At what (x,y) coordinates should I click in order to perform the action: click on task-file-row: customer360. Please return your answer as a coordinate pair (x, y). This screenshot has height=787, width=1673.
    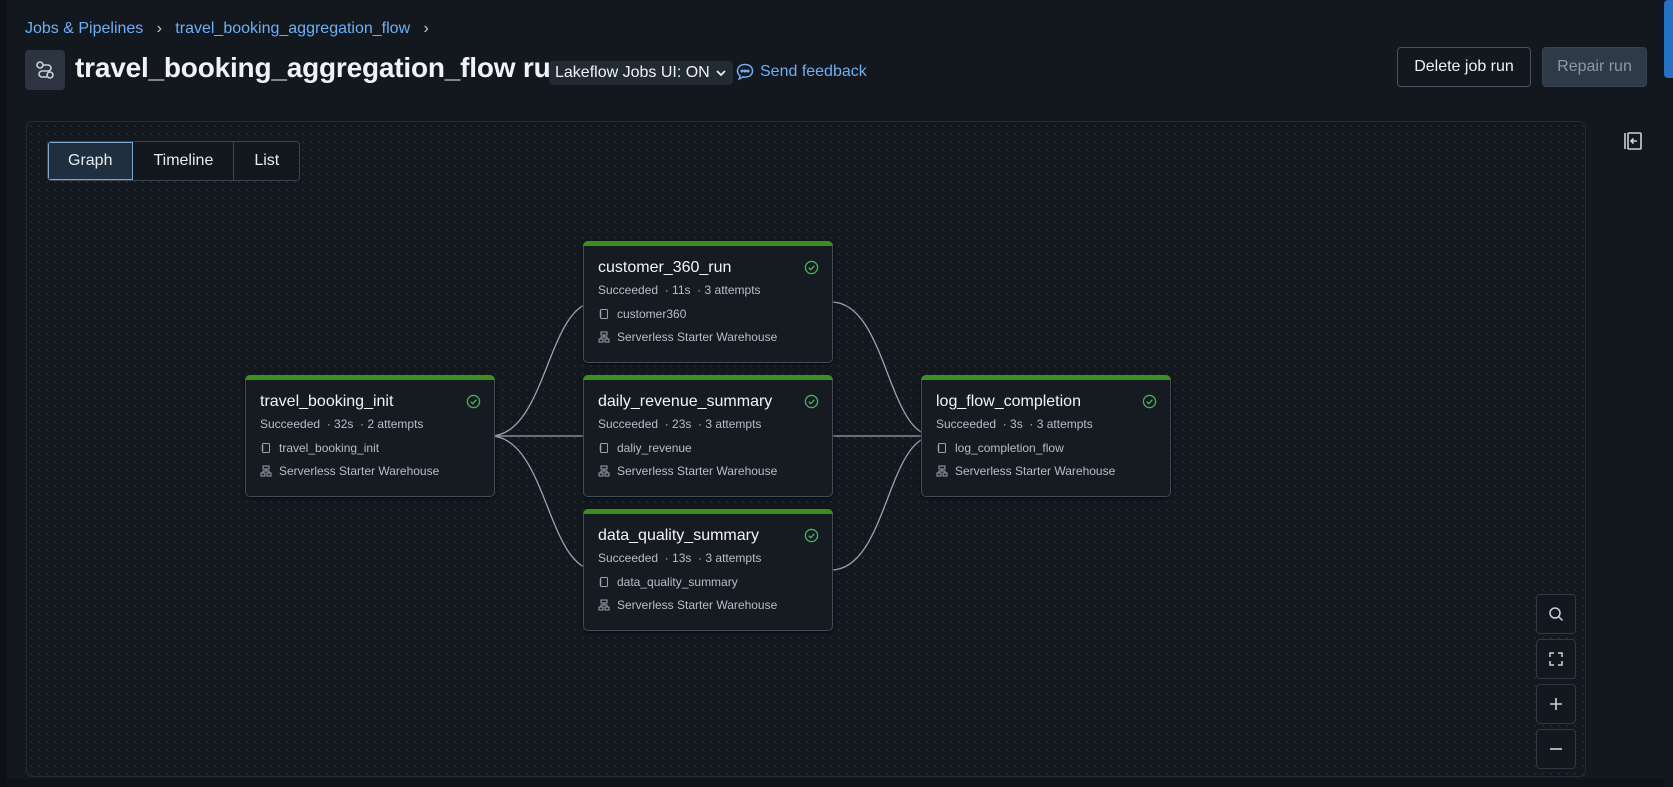
    Looking at the image, I should click on (642, 314).